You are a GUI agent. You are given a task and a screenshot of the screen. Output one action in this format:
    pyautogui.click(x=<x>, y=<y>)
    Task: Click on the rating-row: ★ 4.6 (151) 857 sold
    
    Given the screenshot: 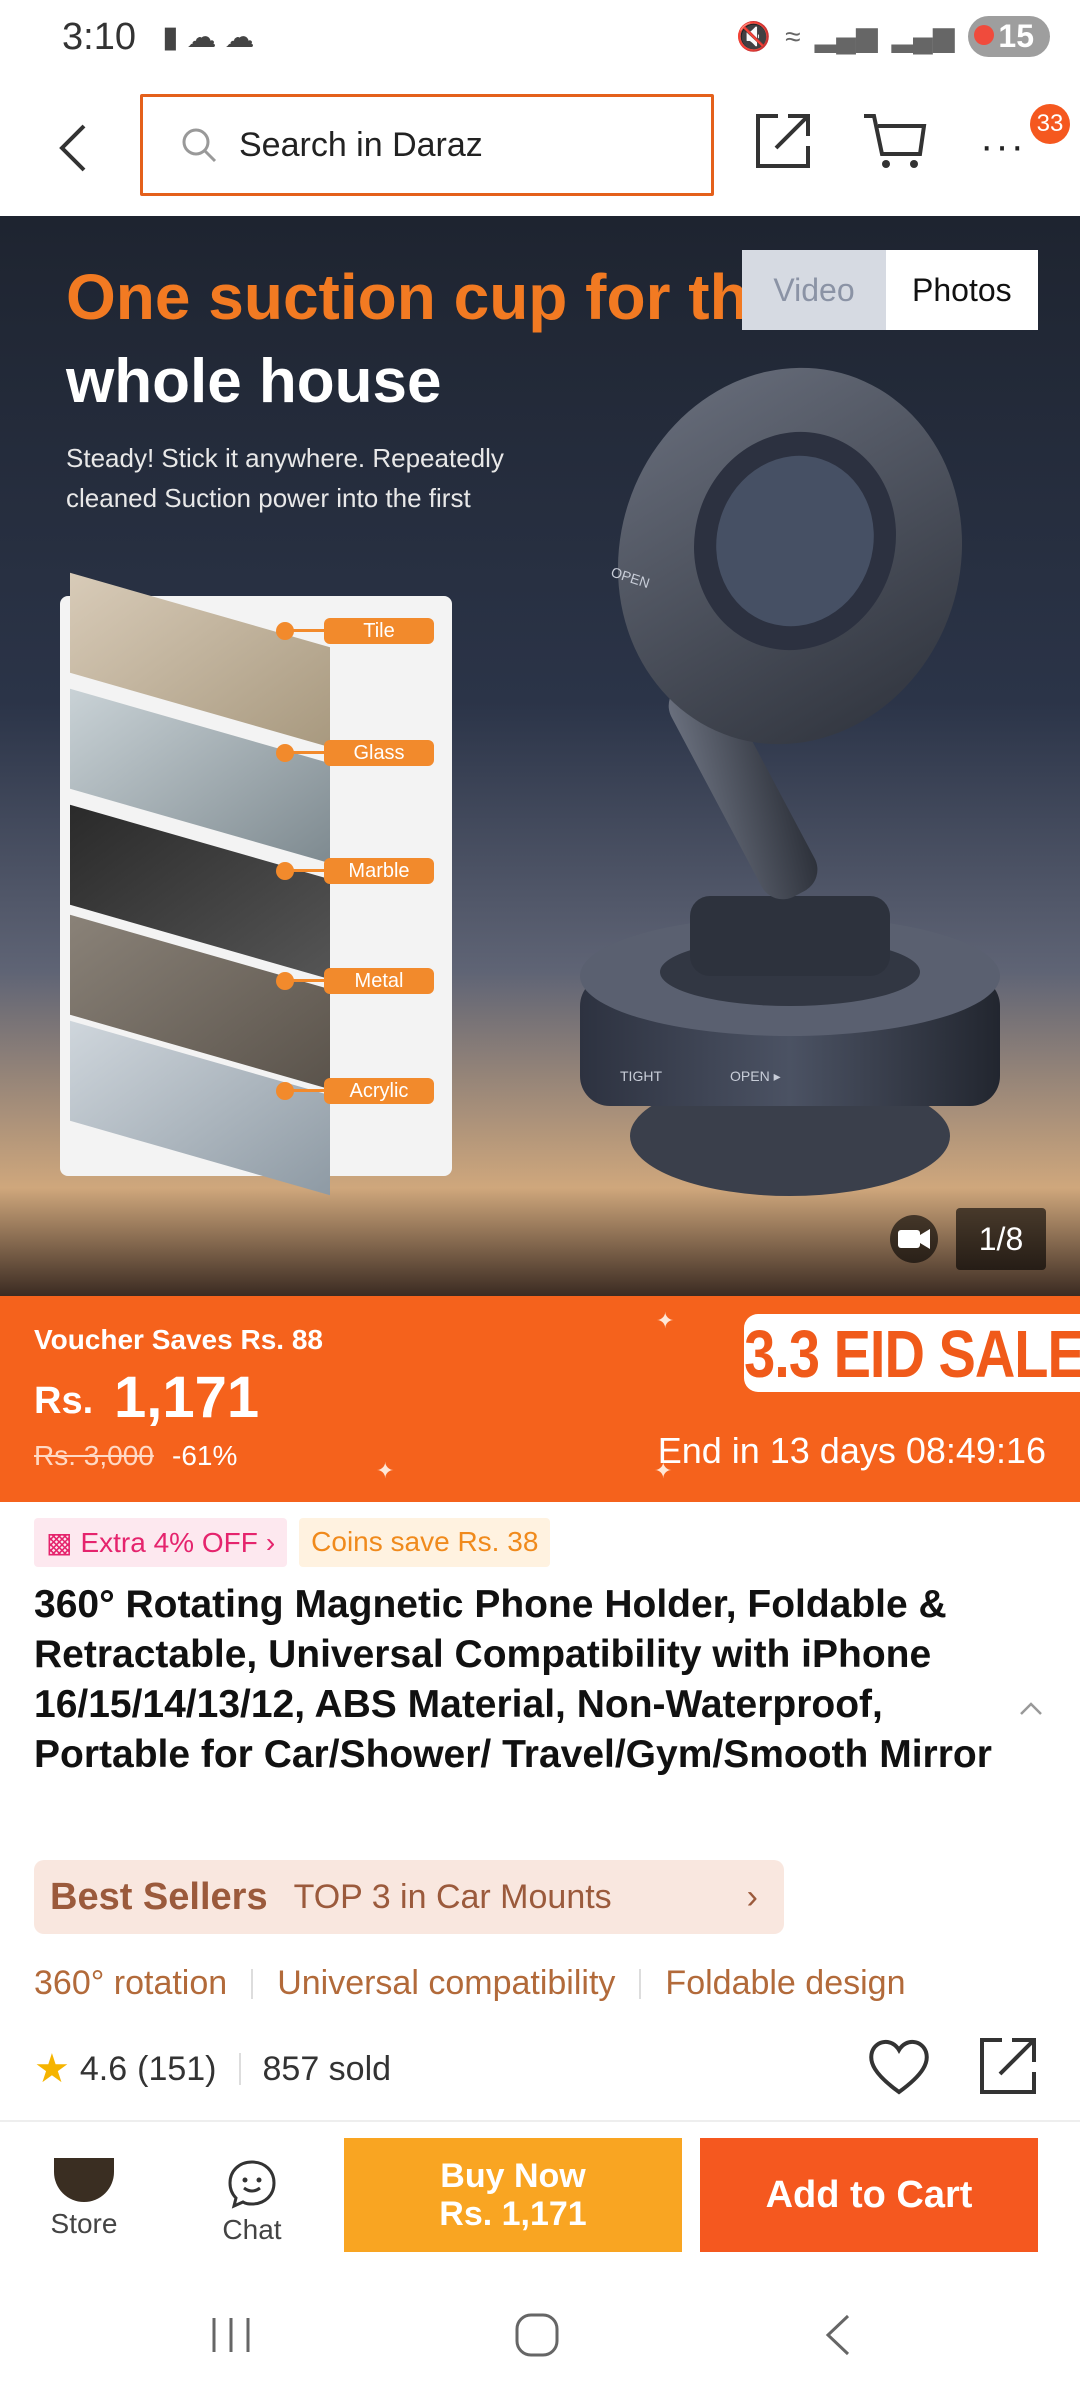 What is the action you would take?
    pyautogui.click(x=212, y=2069)
    